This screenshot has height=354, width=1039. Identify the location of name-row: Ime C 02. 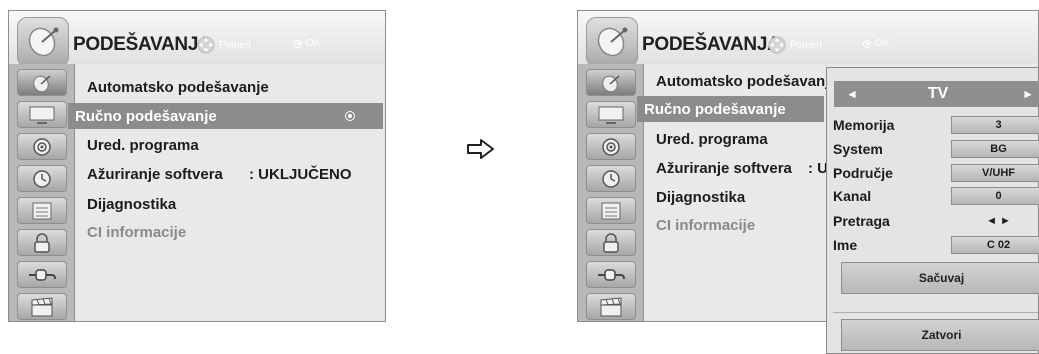
(936, 245).